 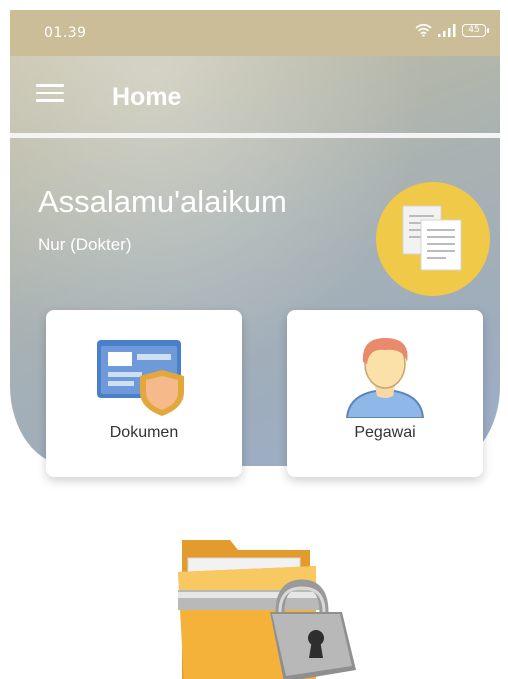 I want to click on battery-level: 45, so click(x=474, y=29).